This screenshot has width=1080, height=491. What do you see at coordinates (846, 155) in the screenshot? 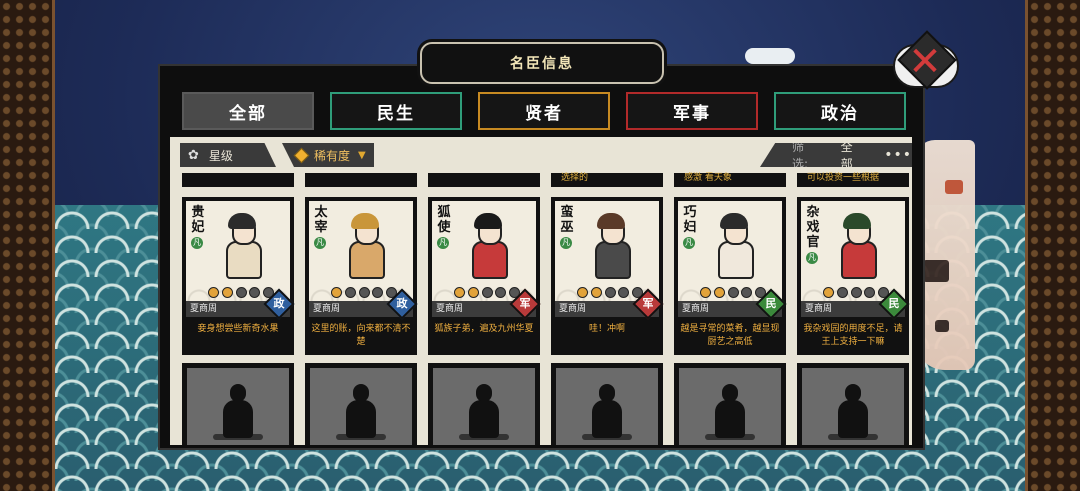
I see `filter-value: 全部` at bounding box center [846, 155].